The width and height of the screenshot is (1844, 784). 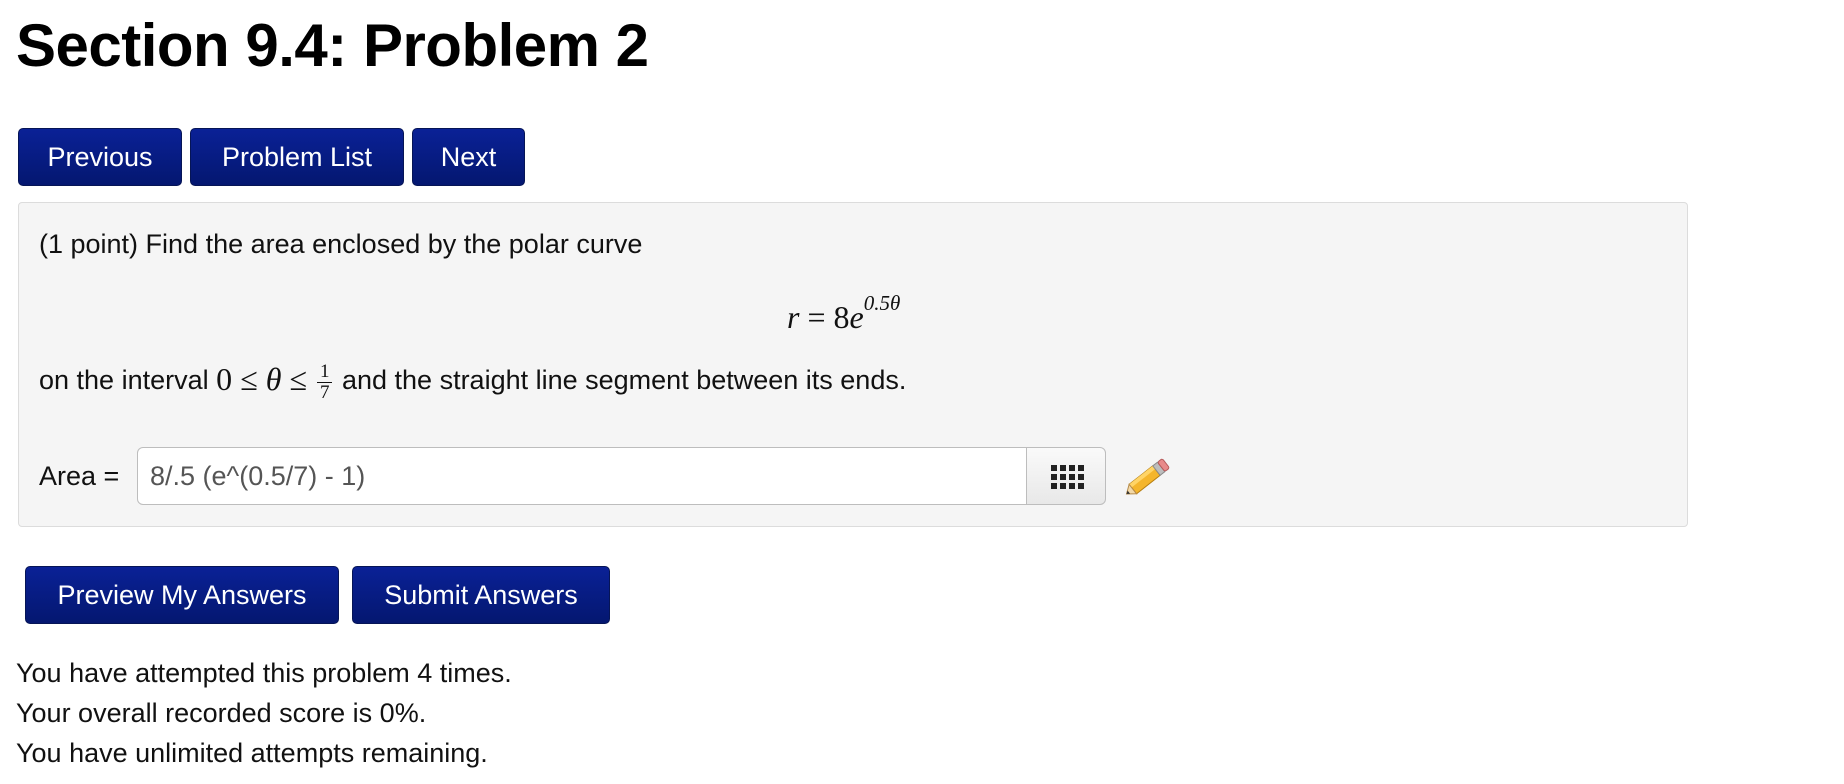 What do you see at coordinates (841, 317) in the screenshot?
I see `equation-coef: 8` at bounding box center [841, 317].